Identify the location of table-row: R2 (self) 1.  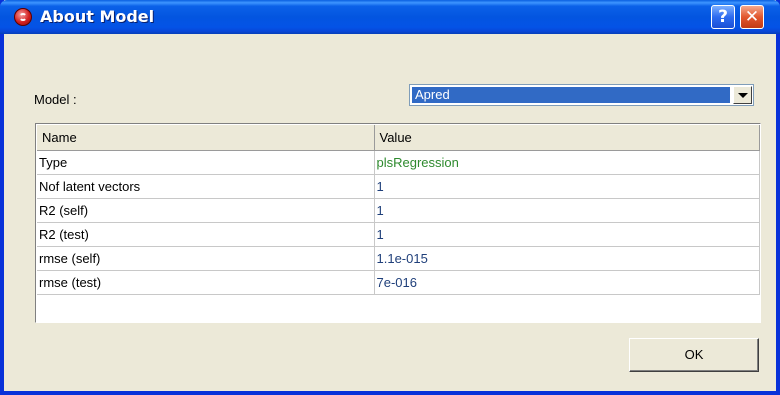
(398, 210).